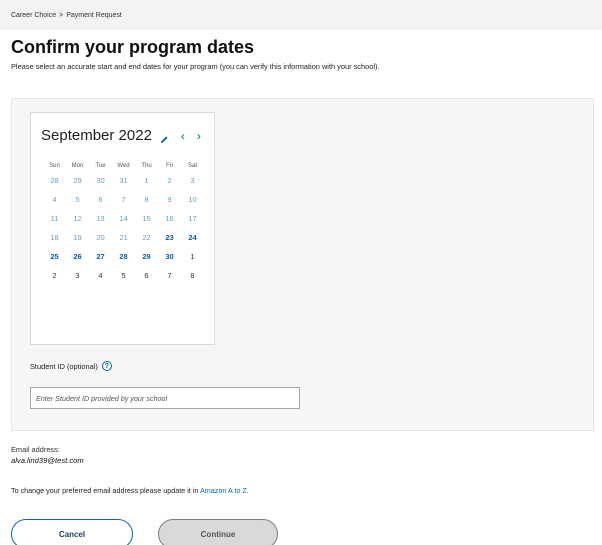  Describe the element at coordinates (169, 166) in the screenshot. I see `weekday-header: Fri` at that location.